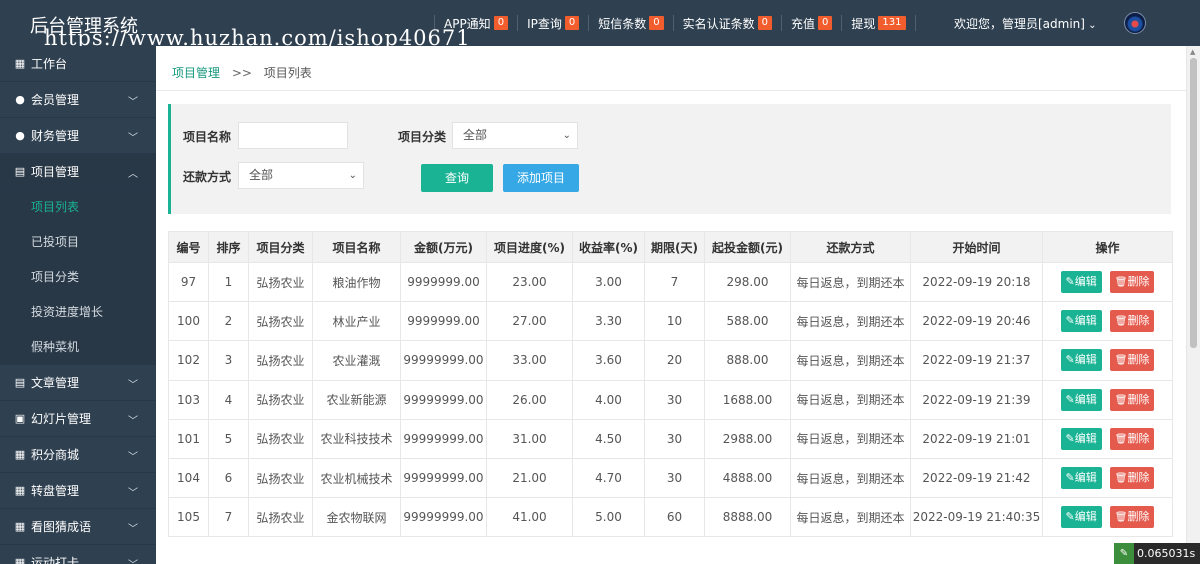 The height and width of the screenshot is (564, 1200). I want to click on sidebar-item-slides: ▣ 幻灯片管理 ﹀, so click(78, 419).